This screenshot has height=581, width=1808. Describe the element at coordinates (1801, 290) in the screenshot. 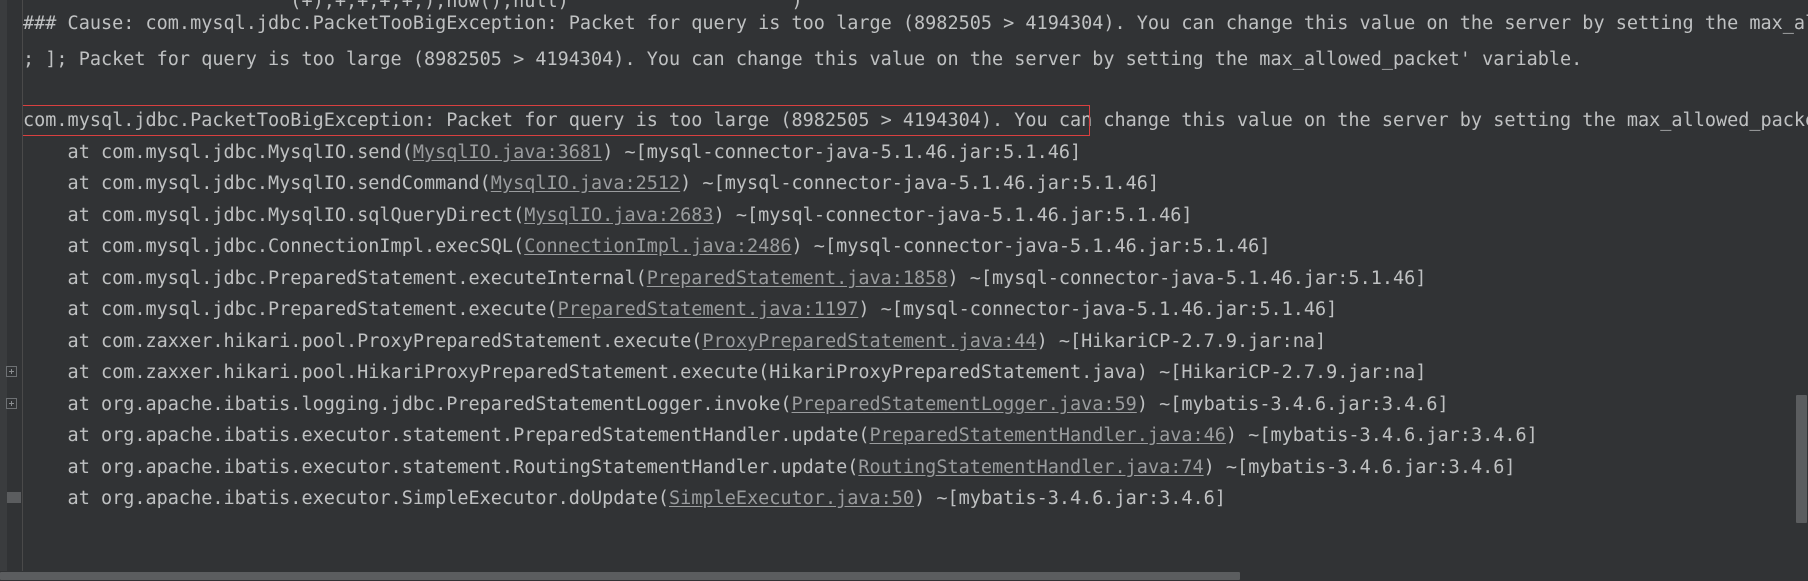

I see `vertical-scrollbar` at that location.